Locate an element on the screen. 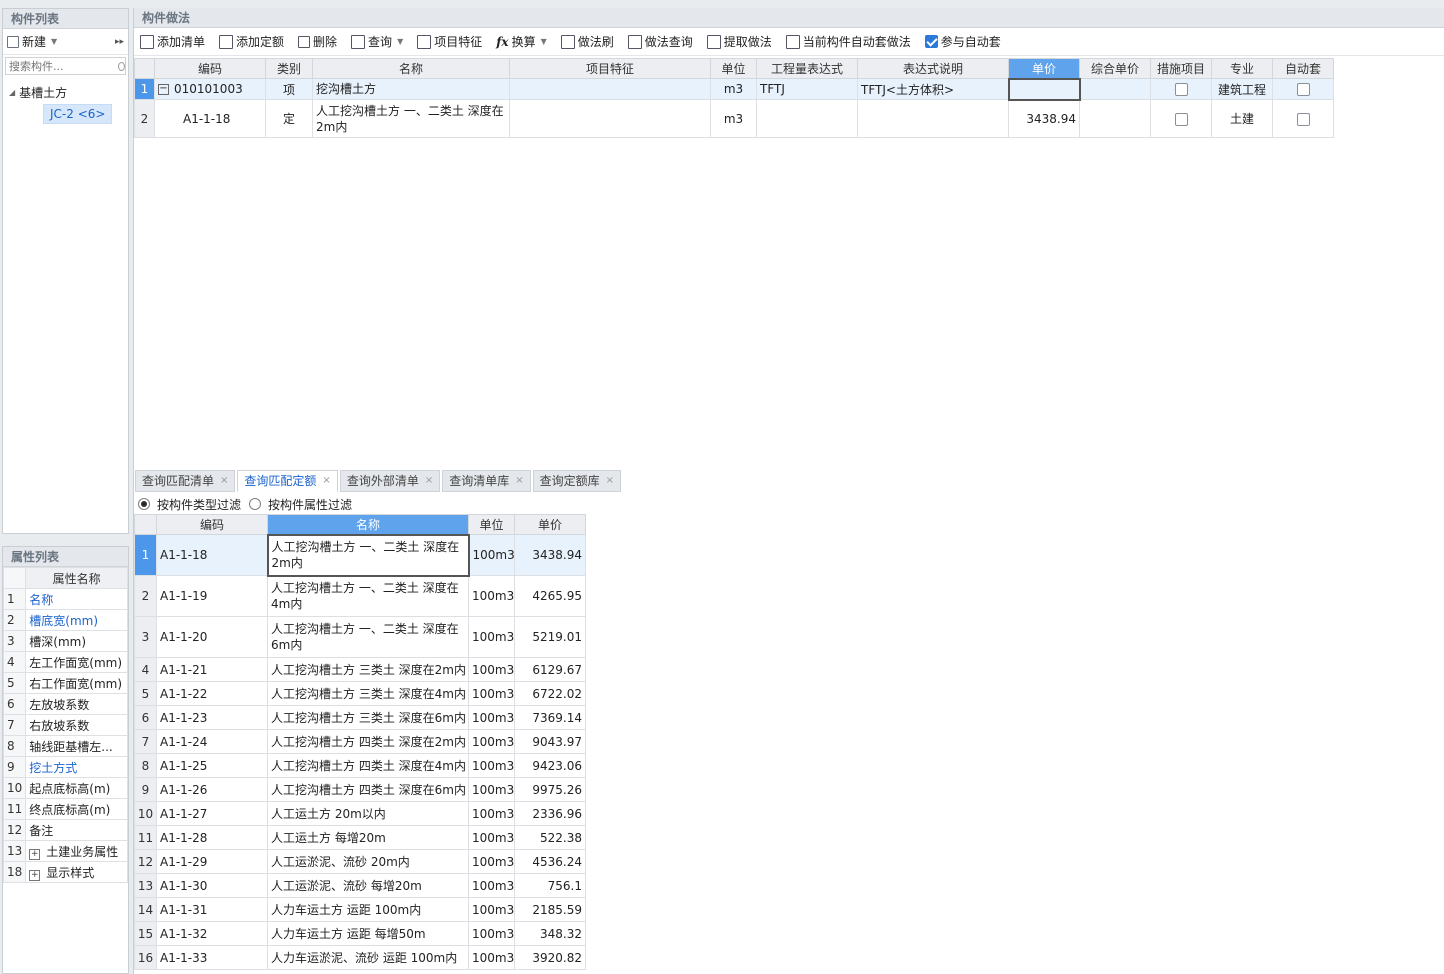  add-quota-button: 添加定额 is located at coordinates (251, 41).